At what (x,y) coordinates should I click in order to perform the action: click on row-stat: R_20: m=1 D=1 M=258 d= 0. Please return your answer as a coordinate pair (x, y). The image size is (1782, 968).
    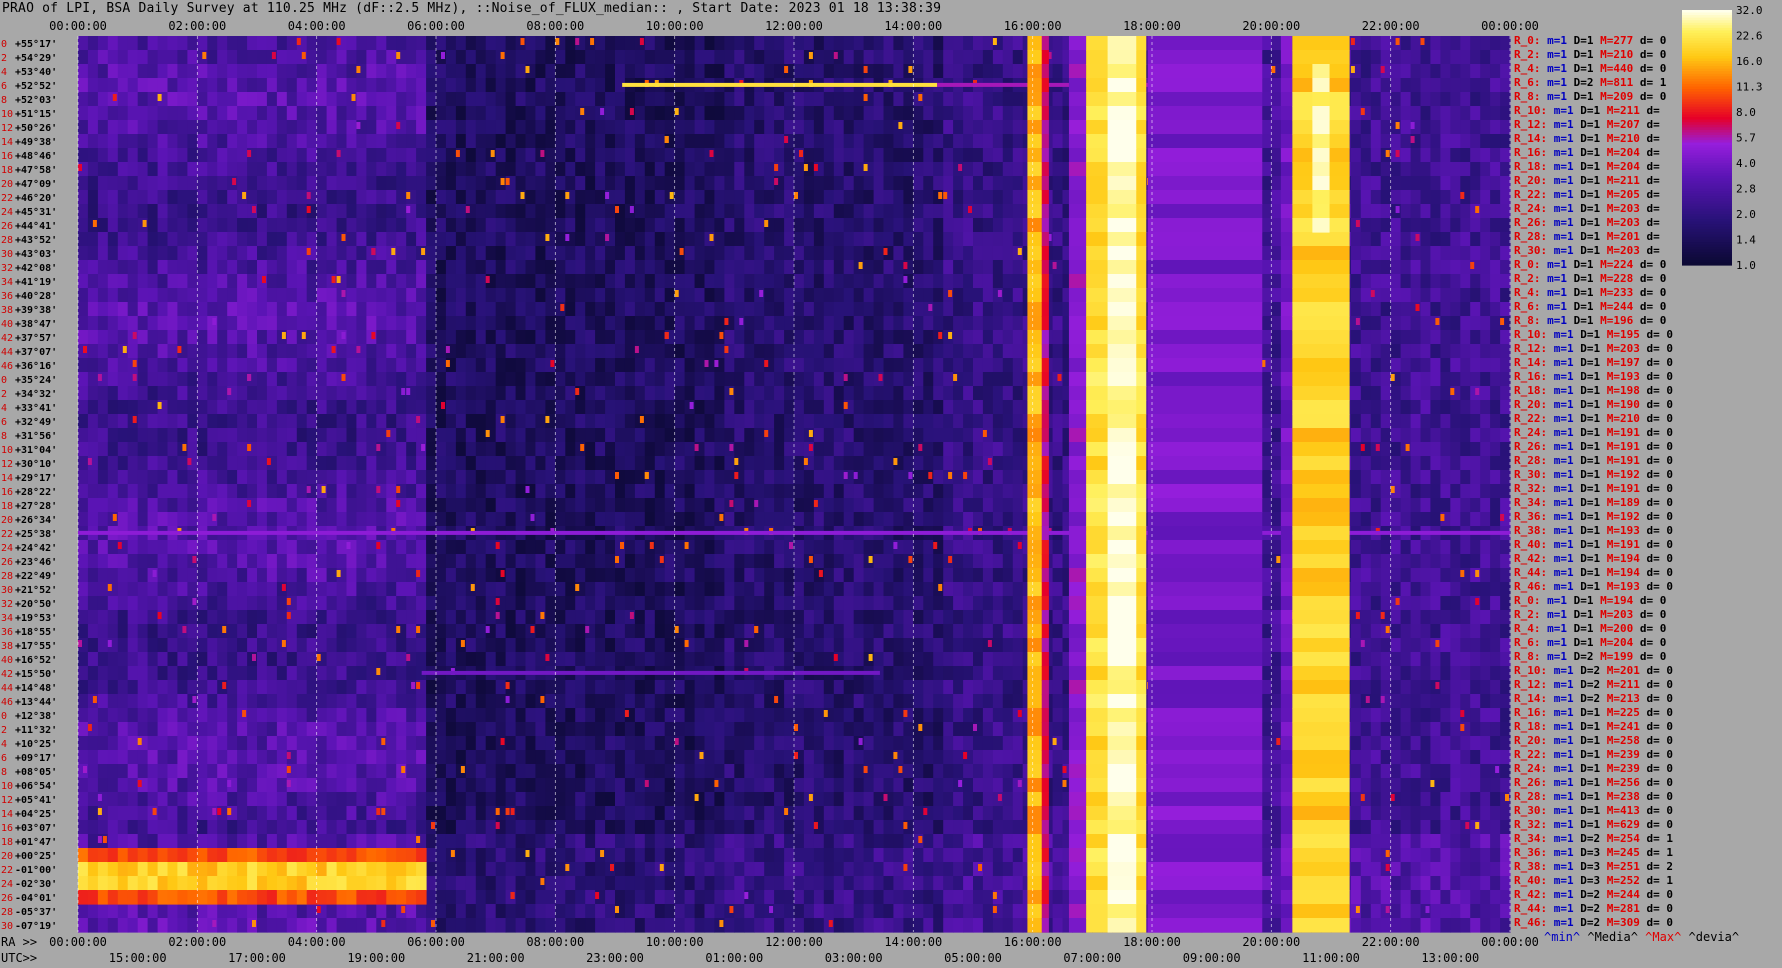
    Looking at the image, I should click on (1593, 740).